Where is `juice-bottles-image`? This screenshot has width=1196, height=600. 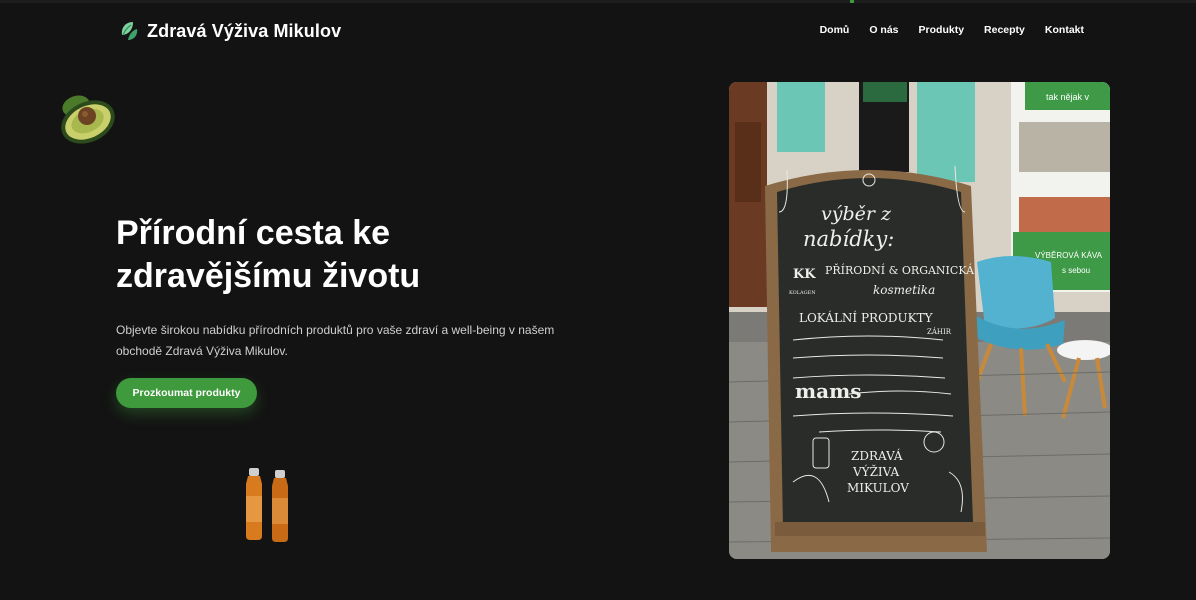 juice-bottles-image is located at coordinates (267, 505).